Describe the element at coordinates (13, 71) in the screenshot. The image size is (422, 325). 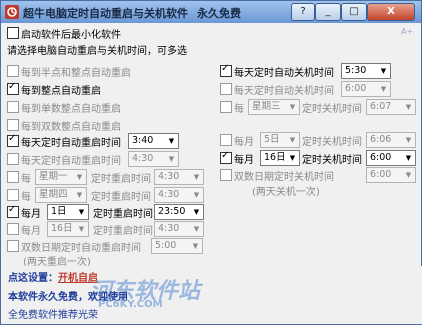
I see `half-hour-checkbox` at that location.